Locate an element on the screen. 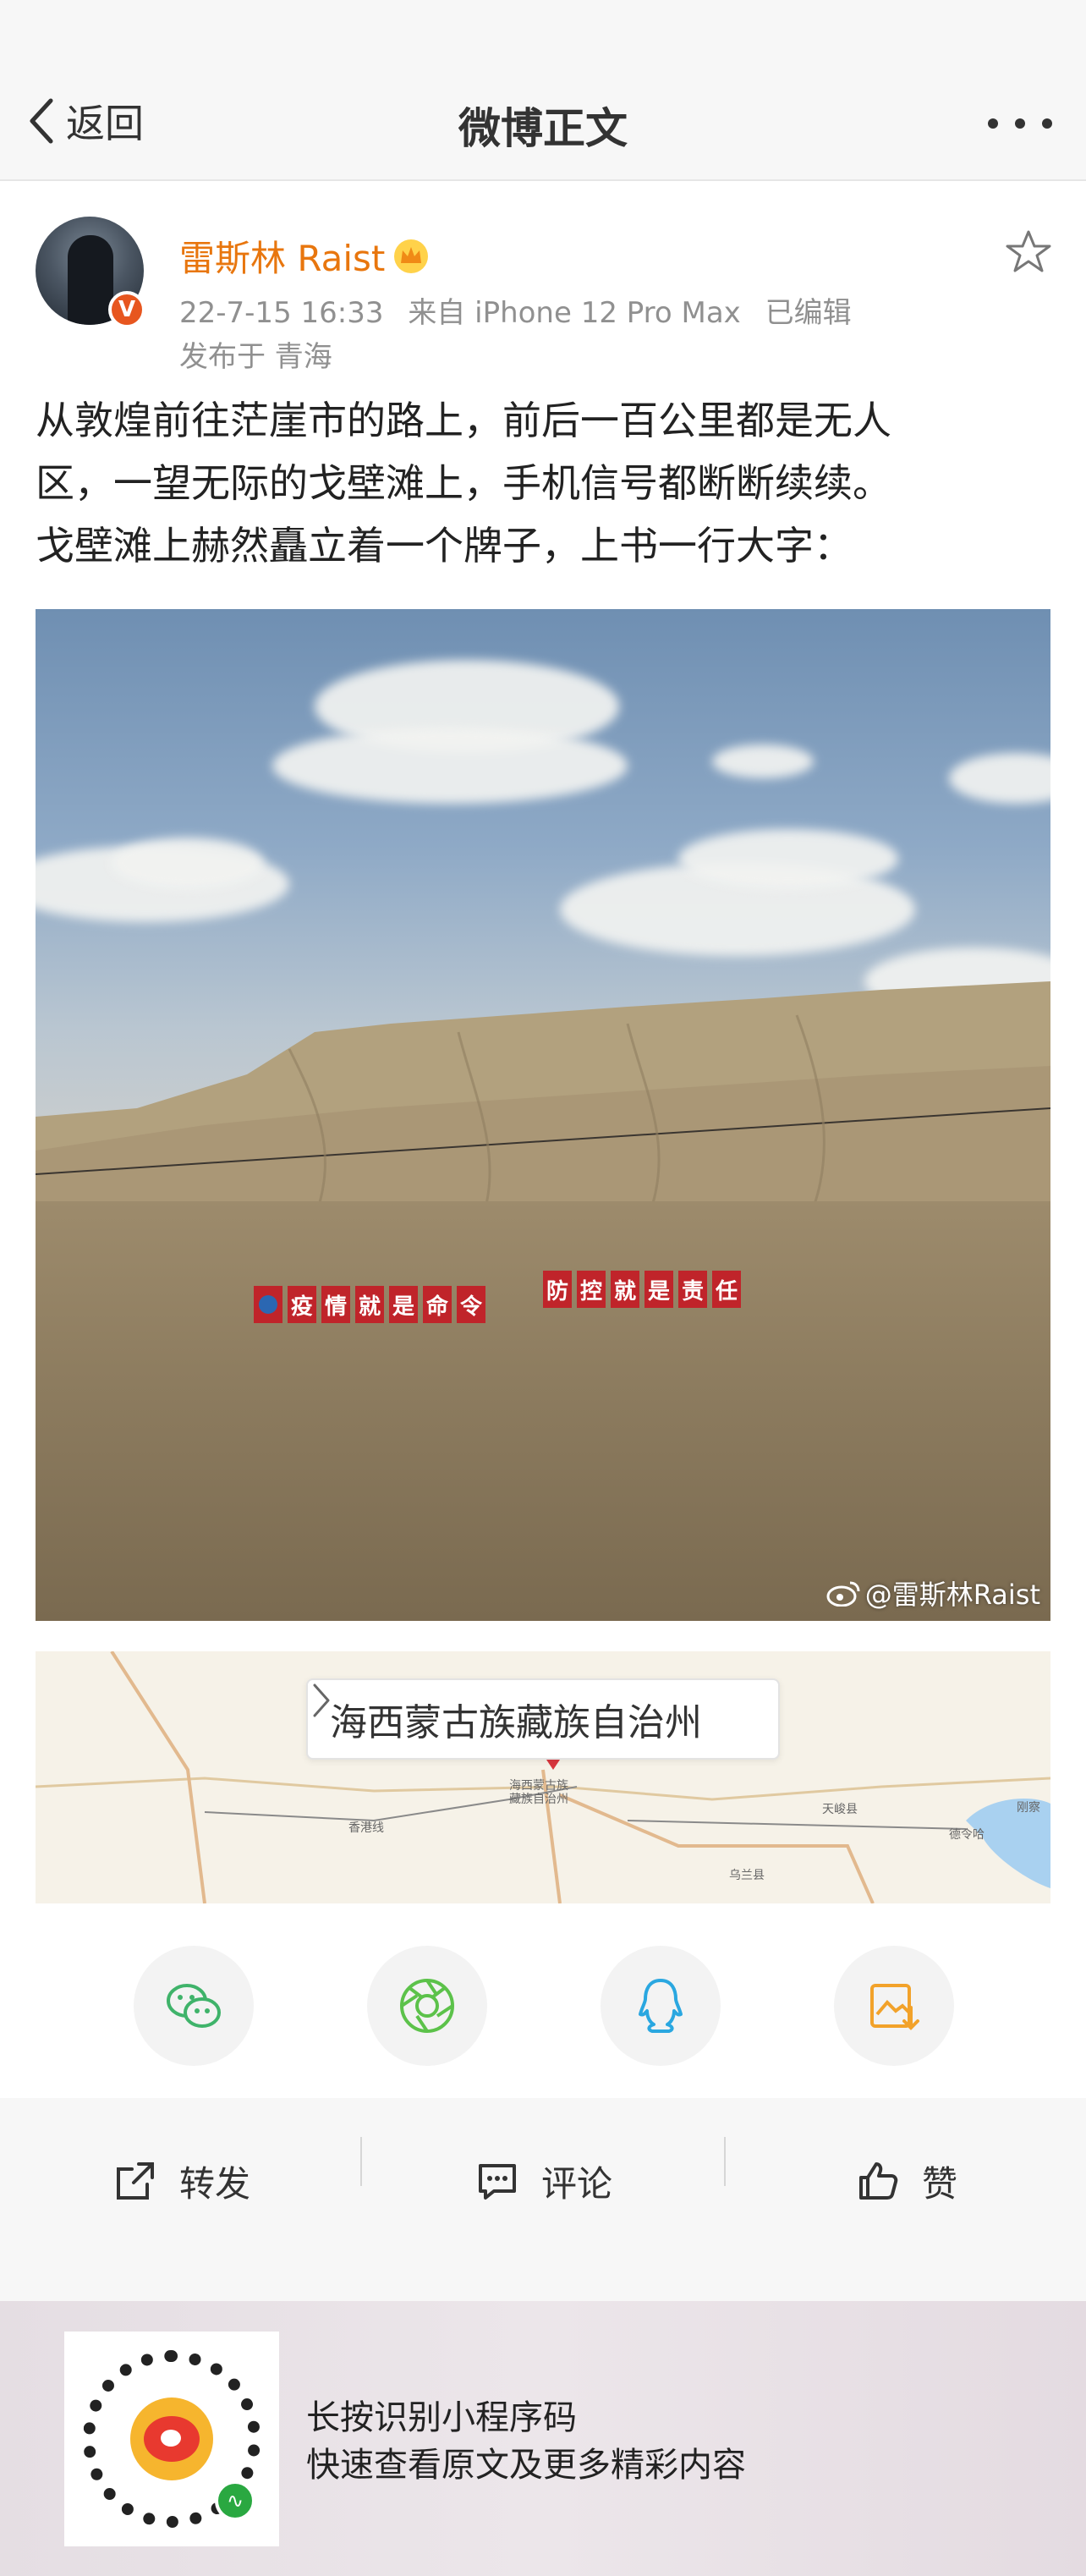 This screenshot has width=1086, height=2576. moments-icon is located at coordinates (427, 2006).